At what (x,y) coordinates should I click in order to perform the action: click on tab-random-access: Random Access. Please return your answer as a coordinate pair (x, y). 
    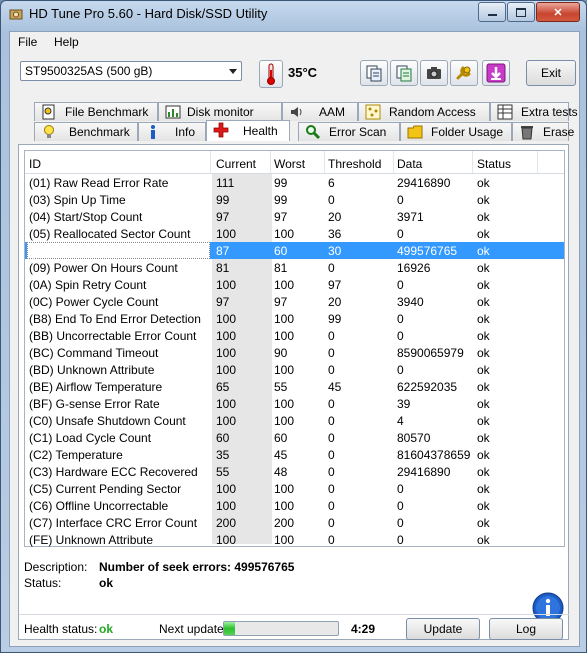
    Looking at the image, I should click on (424, 111).